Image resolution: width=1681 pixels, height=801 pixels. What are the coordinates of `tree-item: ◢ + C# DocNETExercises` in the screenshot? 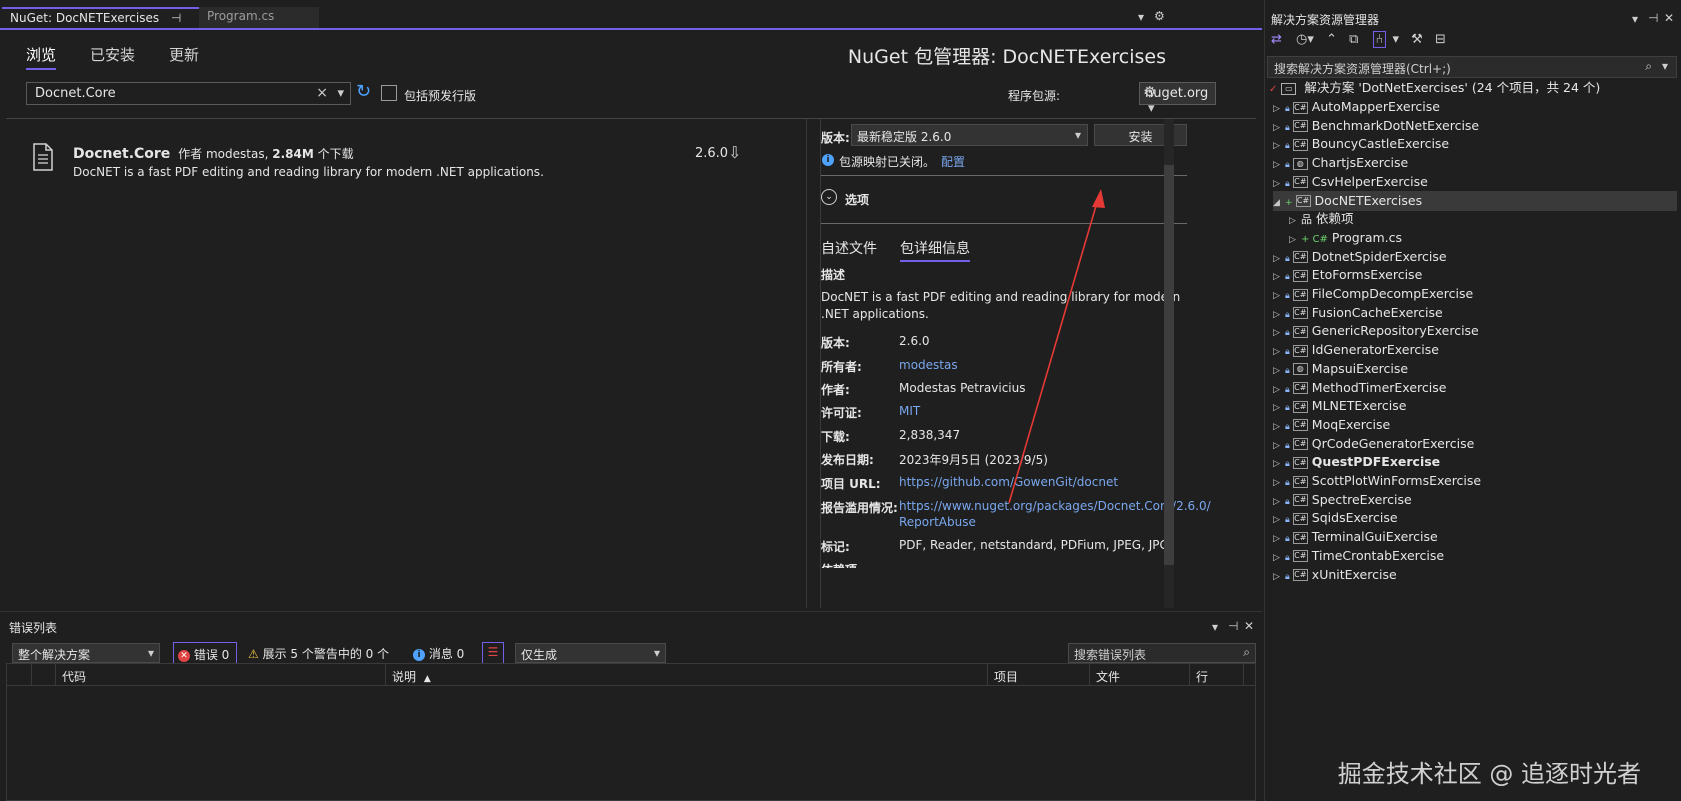 It's located at (1475, 201).